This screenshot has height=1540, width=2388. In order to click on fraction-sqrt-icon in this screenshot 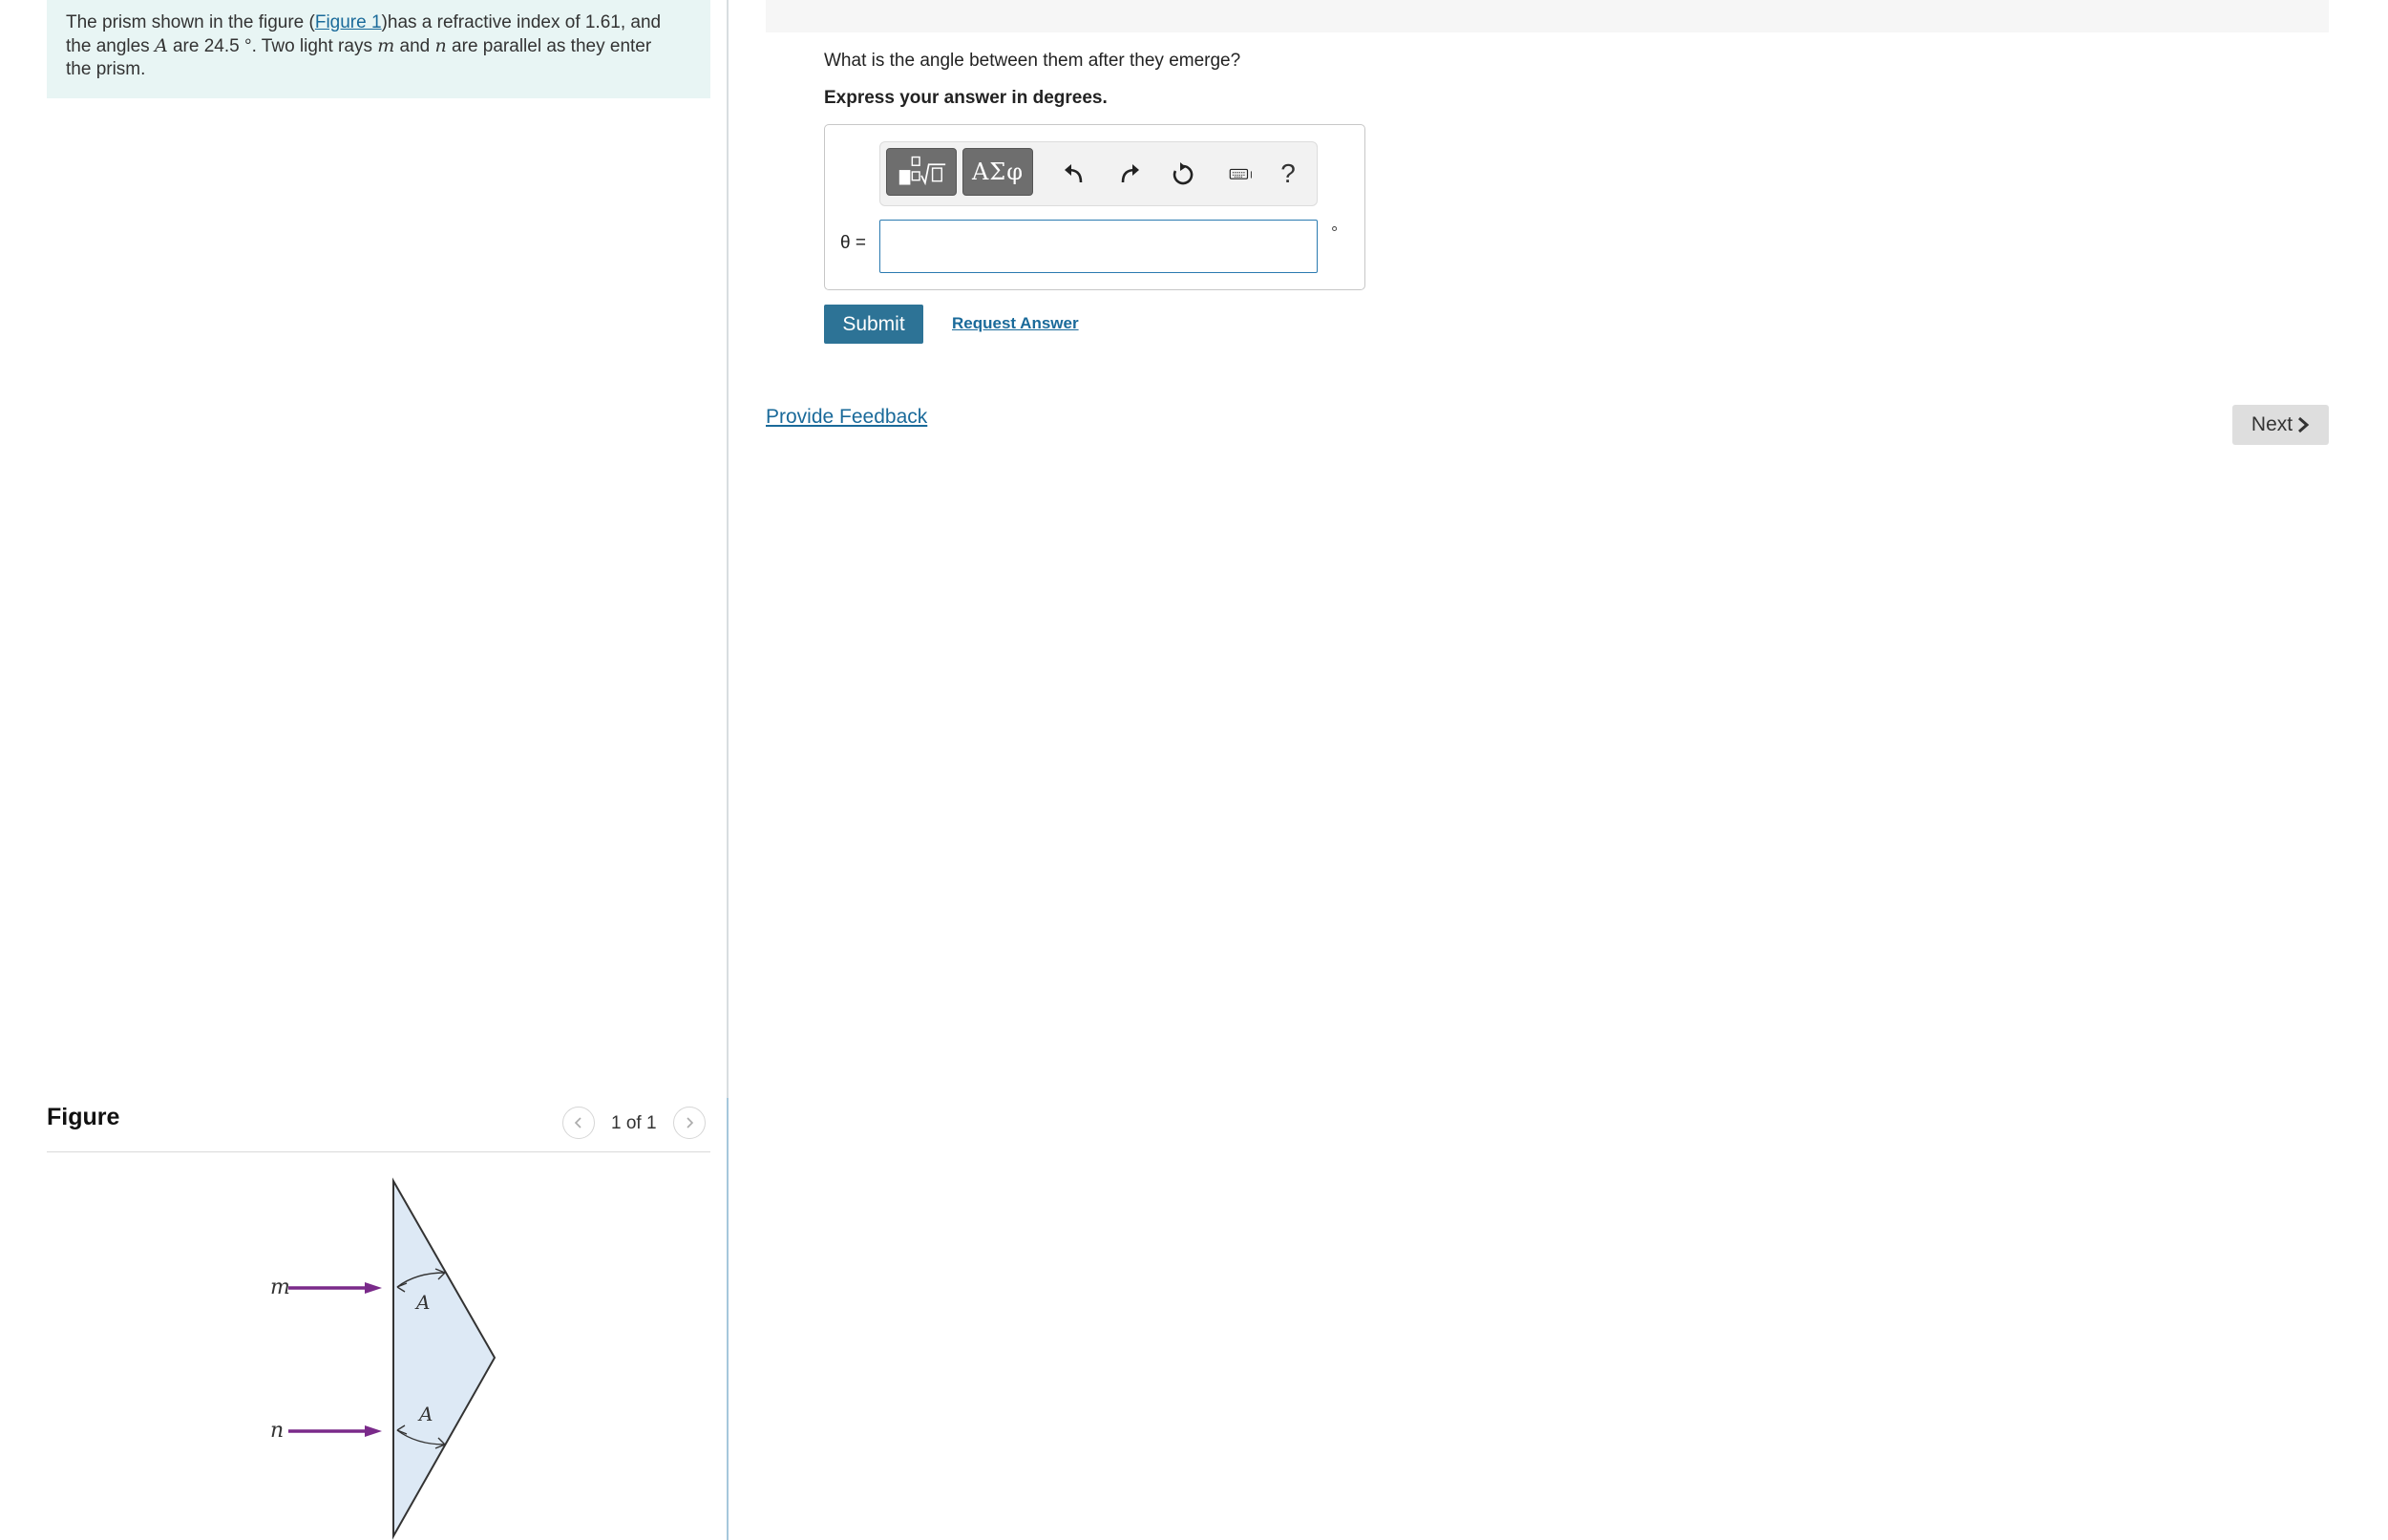, I will do `click(922, 171)`.